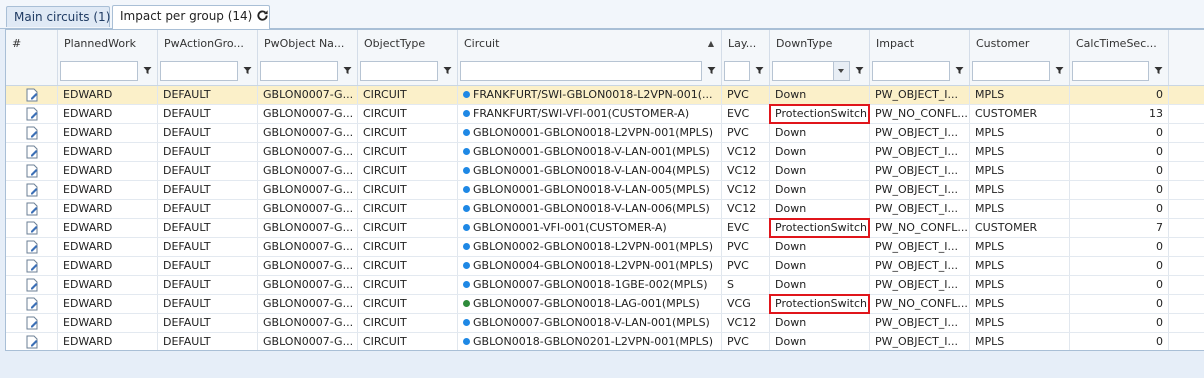  I want to click on cell-text: GBLON0001-GBLON0018-V-LAN-005(MPLS), so click(591, 189).